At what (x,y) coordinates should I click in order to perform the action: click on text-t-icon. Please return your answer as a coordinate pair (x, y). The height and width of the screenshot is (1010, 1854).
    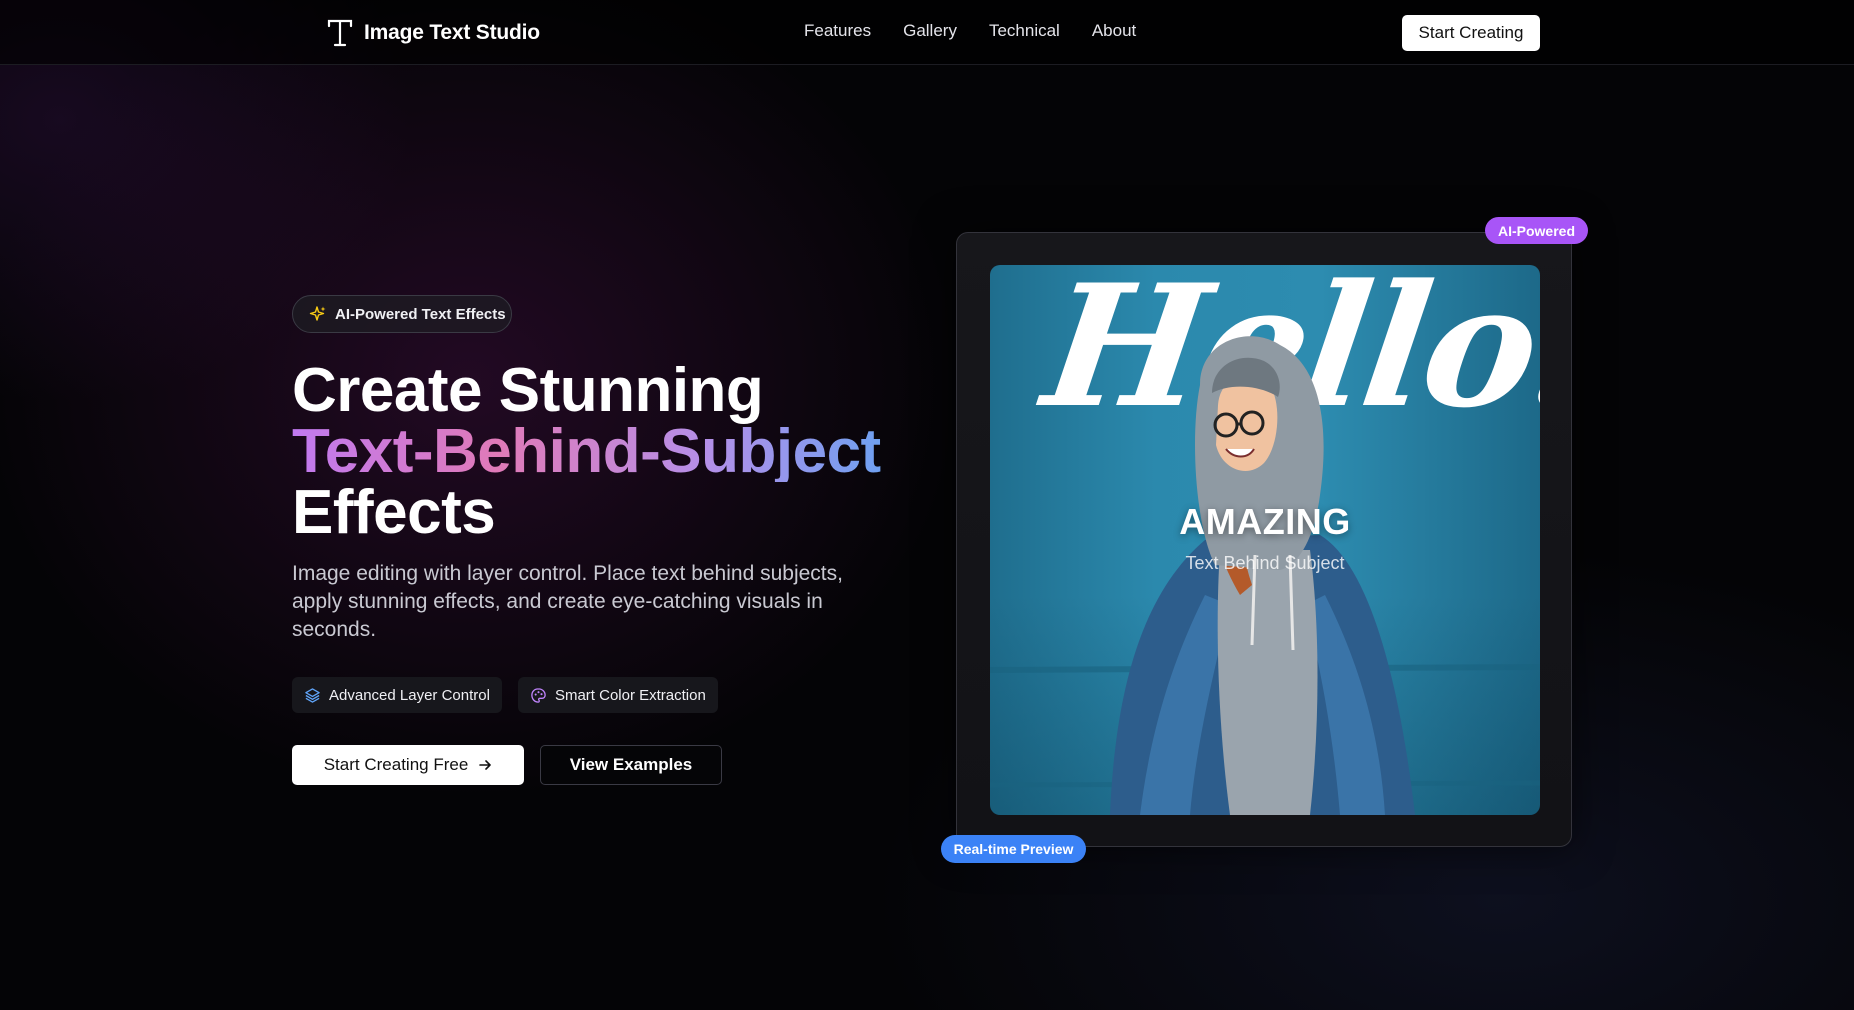
    Looking at the image, I should click on (340, 33).